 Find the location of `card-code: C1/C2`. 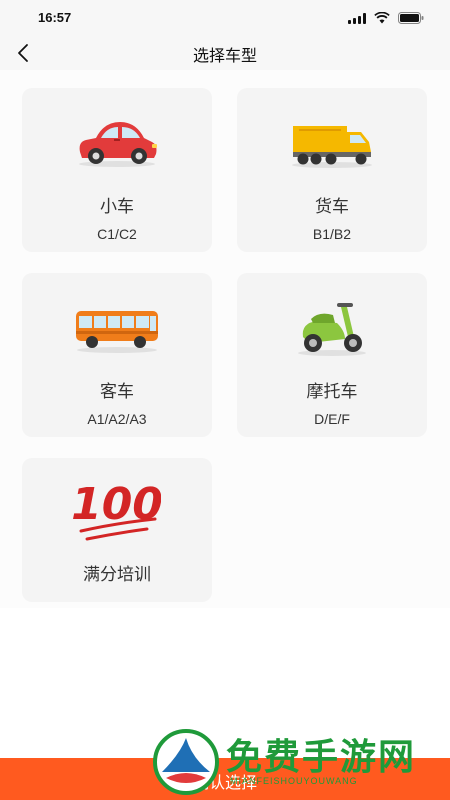

card-code: C1/C2 is located at coordinates (117, 234).